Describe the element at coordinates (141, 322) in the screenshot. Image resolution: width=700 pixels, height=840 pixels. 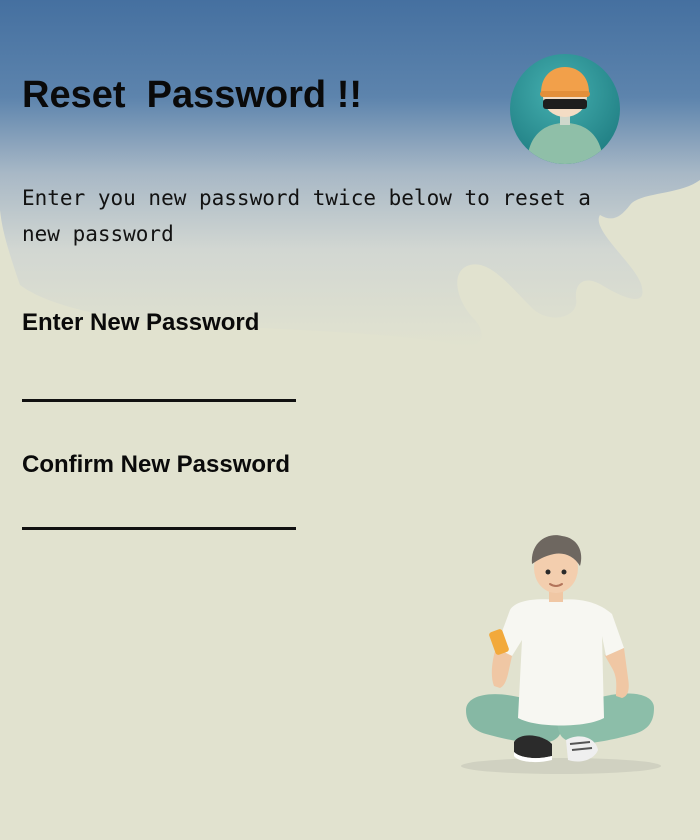
I see `new-password-label: Enter New Password` at that location.